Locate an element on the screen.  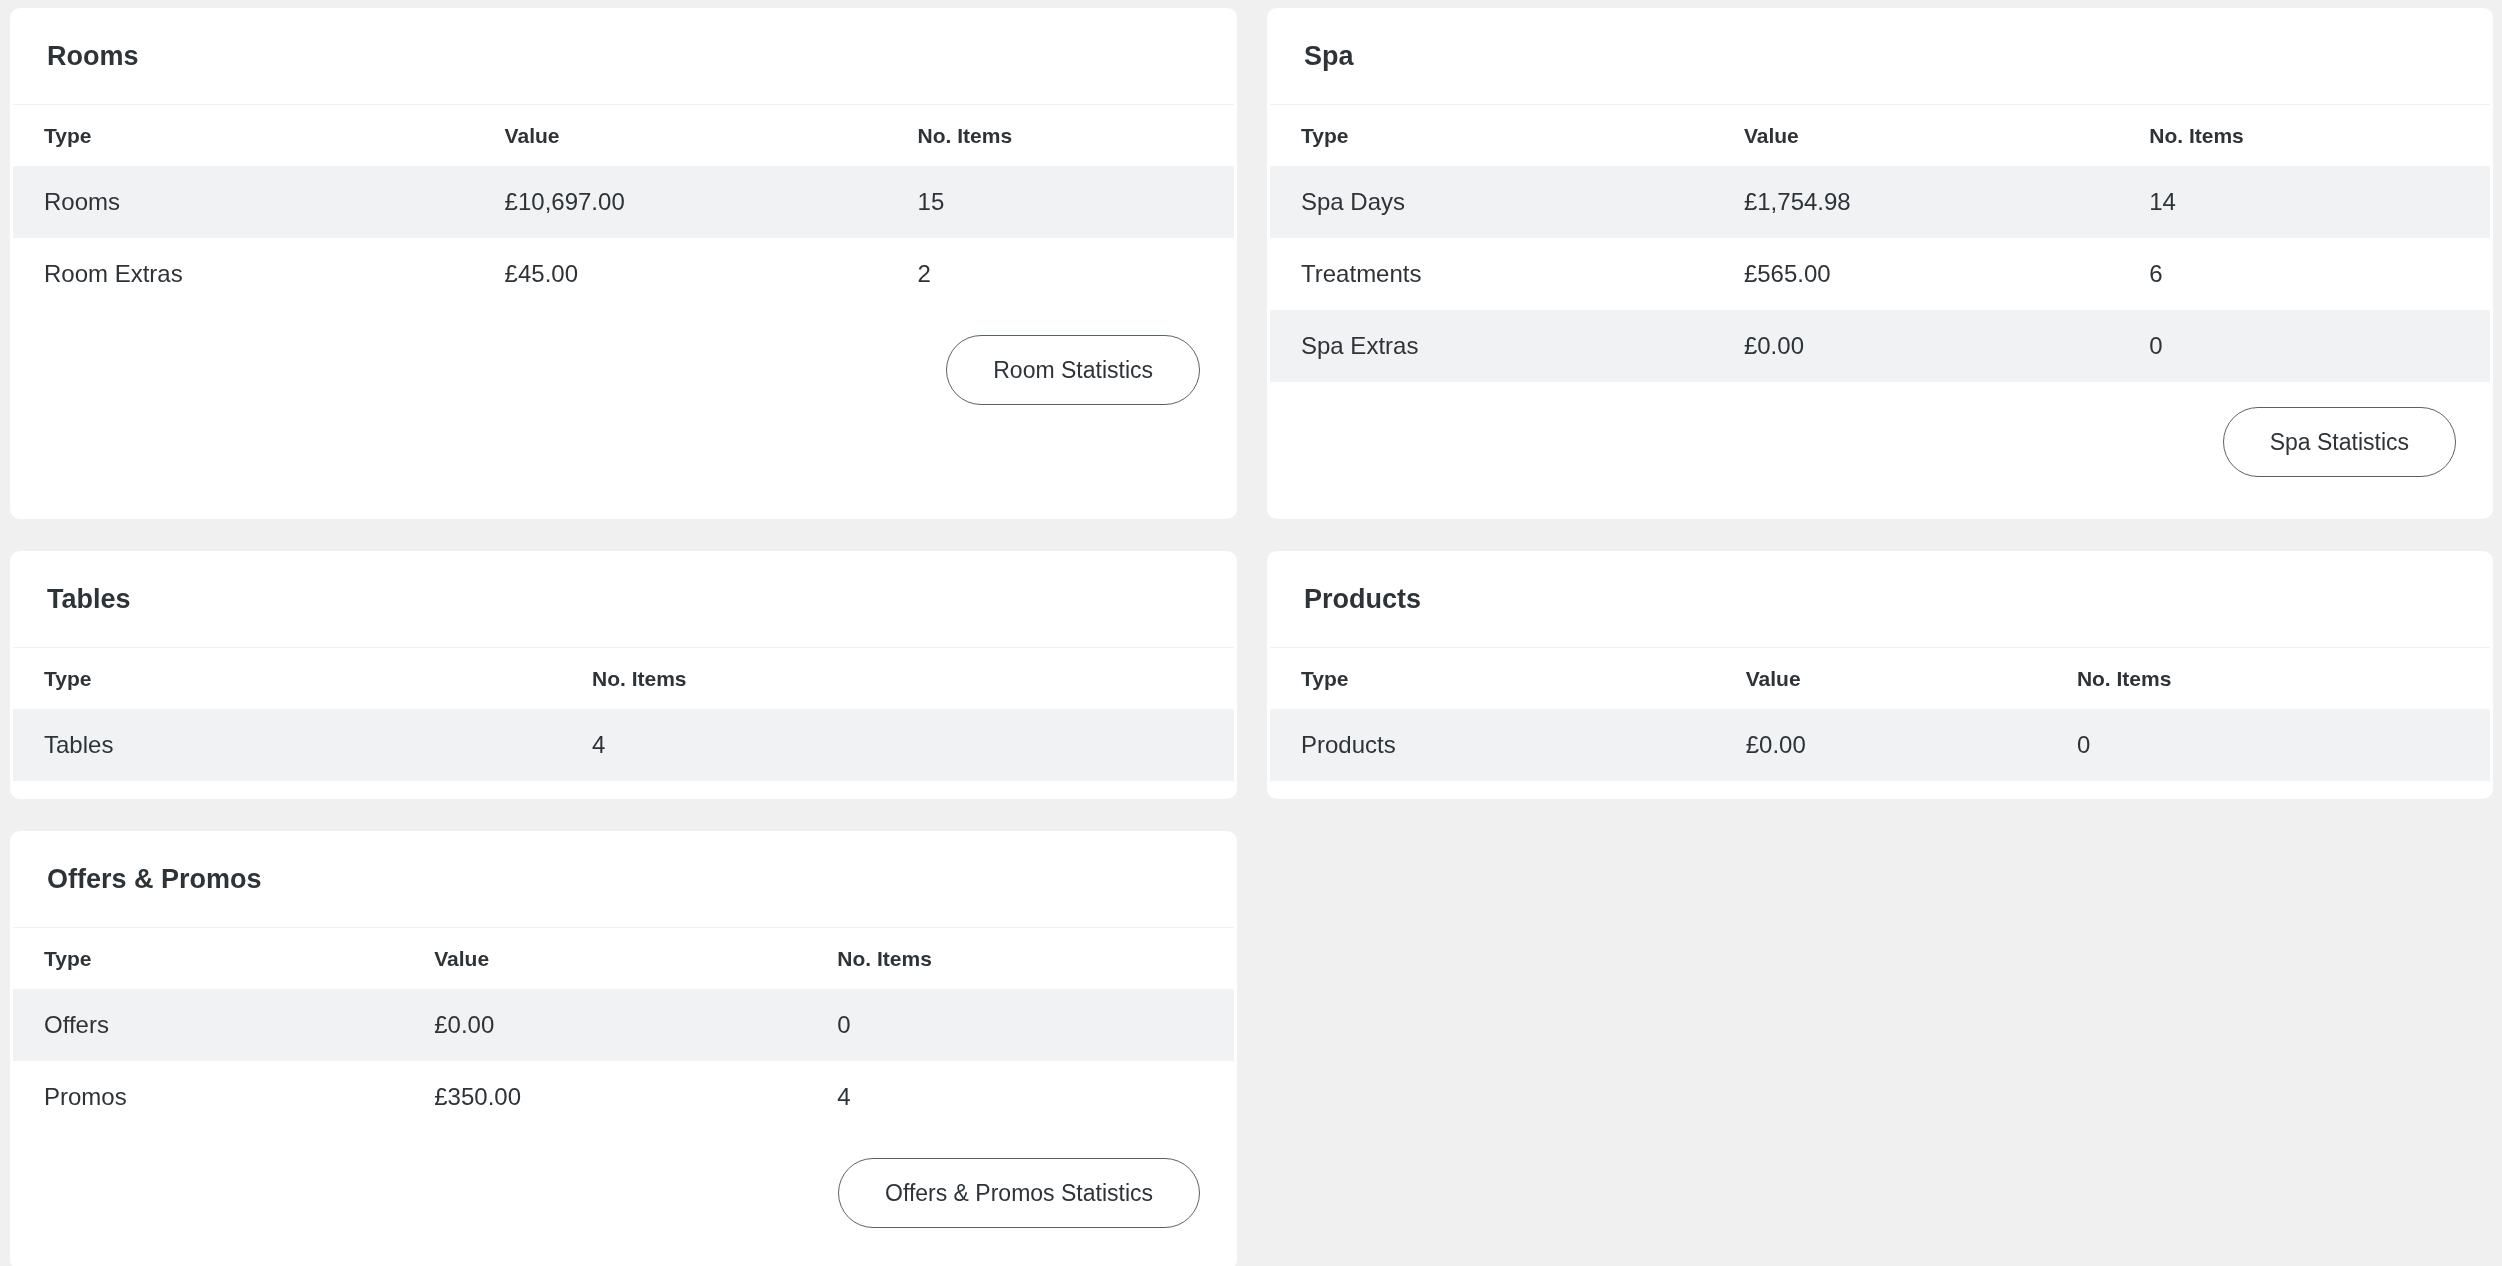
table-cell: Treatments is located at coordinates (1491, 274).